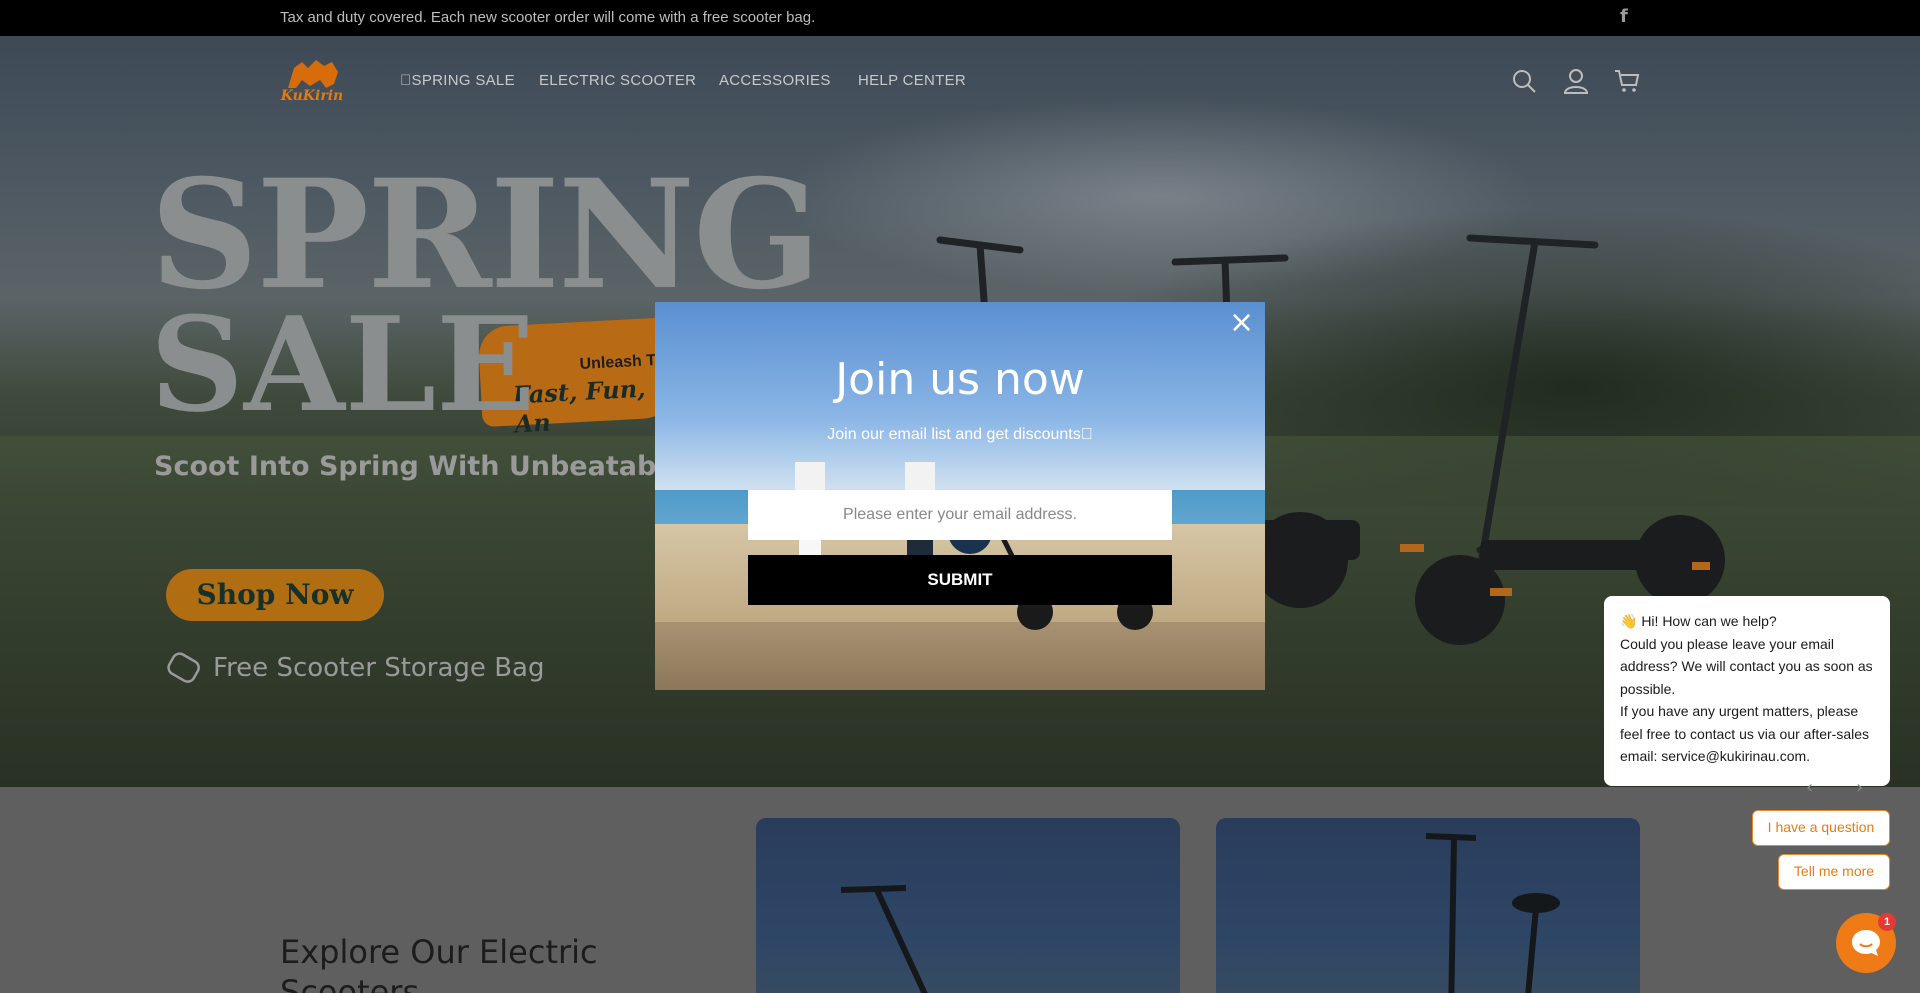 This screenshot has width=1920, height=993. I want to click on free-bag-perk: Free Scooter Storage Bag, so click(379, 668).